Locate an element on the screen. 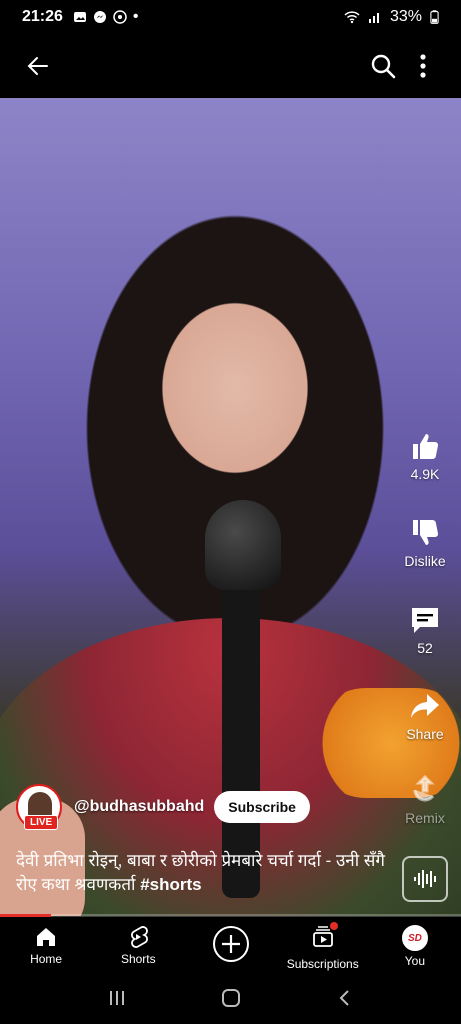 The image size is (461, 1024). audio-waveform-icon is located at coordinates (425, 879).